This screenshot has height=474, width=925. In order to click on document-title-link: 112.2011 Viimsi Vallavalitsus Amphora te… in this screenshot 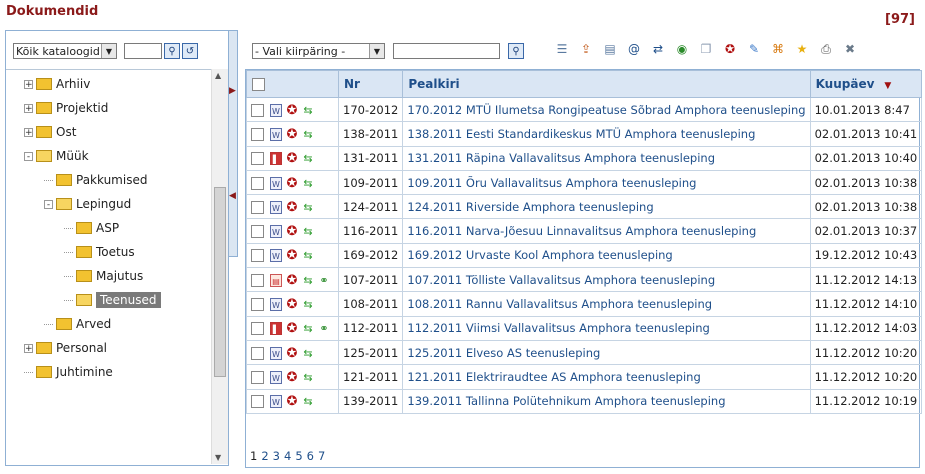, I will do `click(558, 328)`.